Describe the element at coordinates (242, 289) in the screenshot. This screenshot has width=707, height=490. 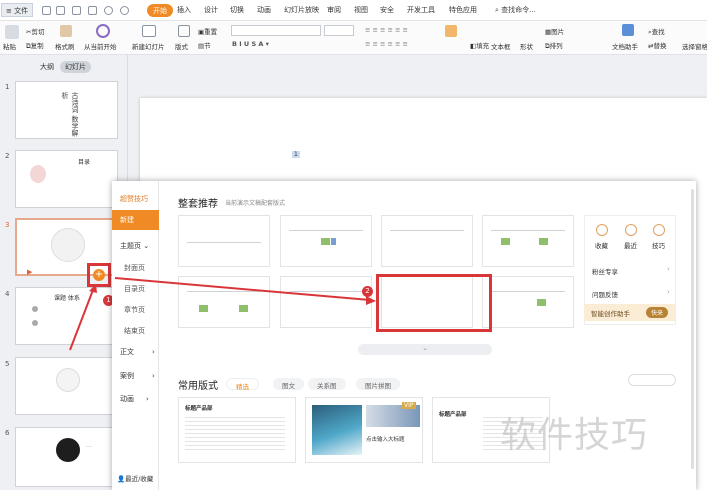
I see `arrow-to-layout` at that location.